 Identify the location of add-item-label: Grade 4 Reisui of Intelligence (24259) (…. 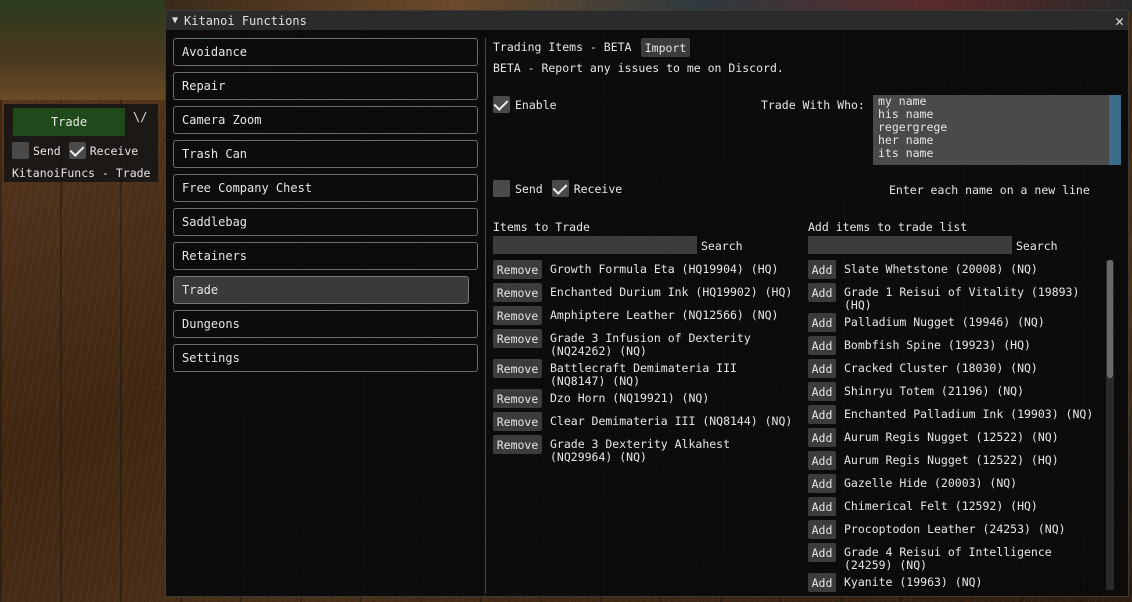
(948, 558).